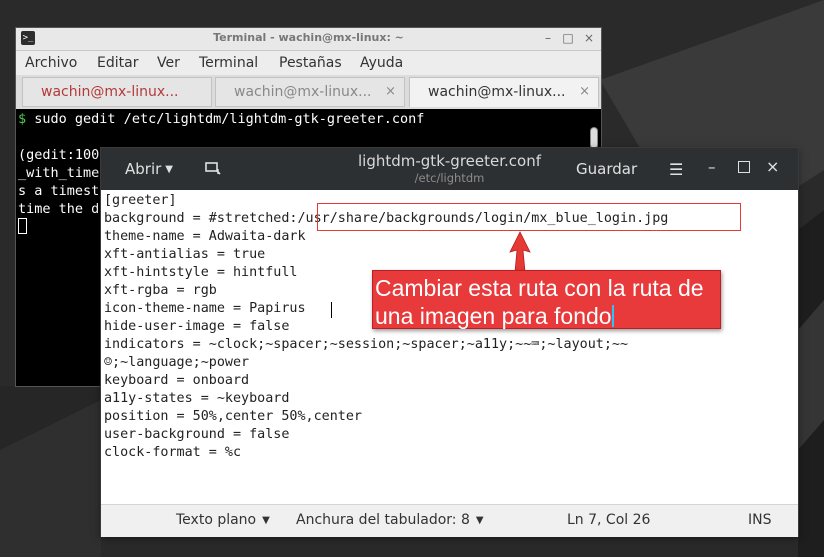  Describe the element at coordinates (449, 178) in the screenshot. I see `document-path: /etc/lightdm` at that location.